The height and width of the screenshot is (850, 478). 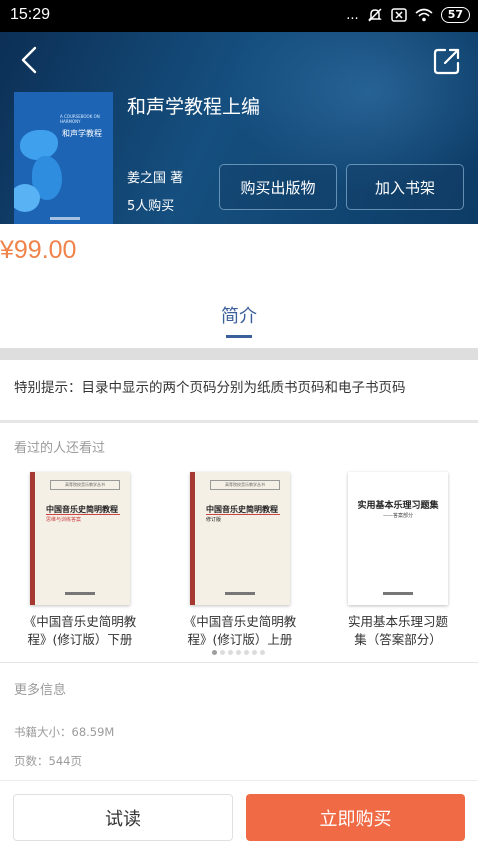 I want to click on try-read-button: 试读, so click(x=123, y=817).